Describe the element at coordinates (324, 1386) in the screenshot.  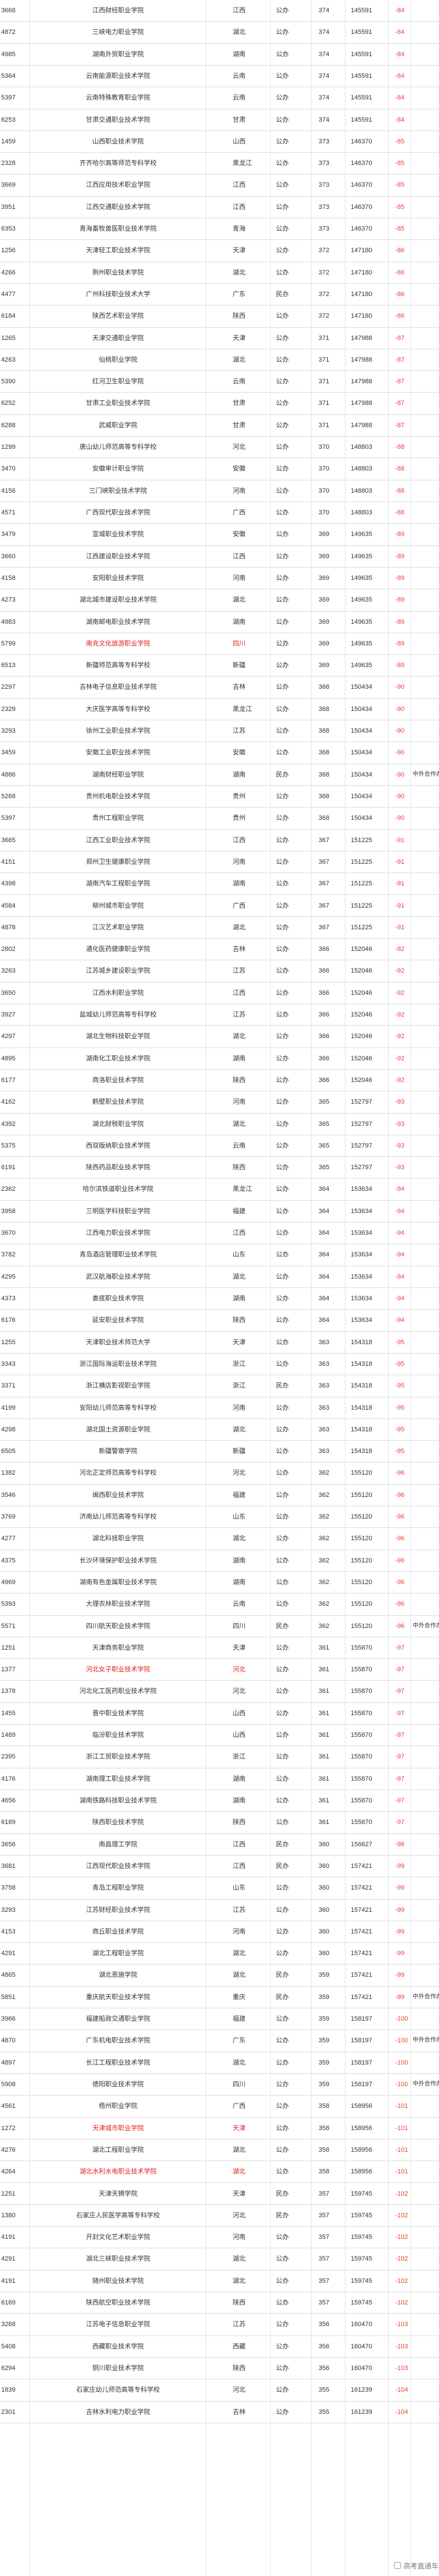
I see `min-score-cell: 363` at that location.